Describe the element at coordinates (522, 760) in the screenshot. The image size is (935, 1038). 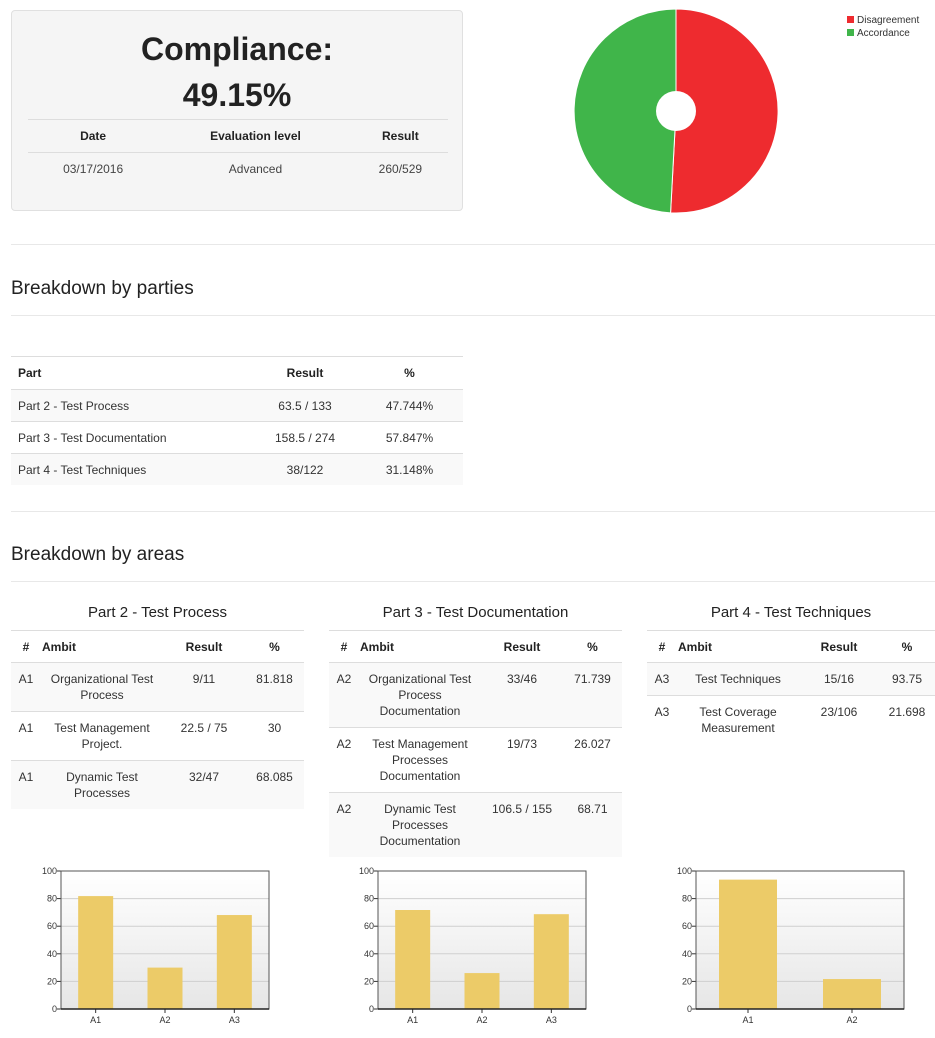
I see `area-result: 19/73` at that location.